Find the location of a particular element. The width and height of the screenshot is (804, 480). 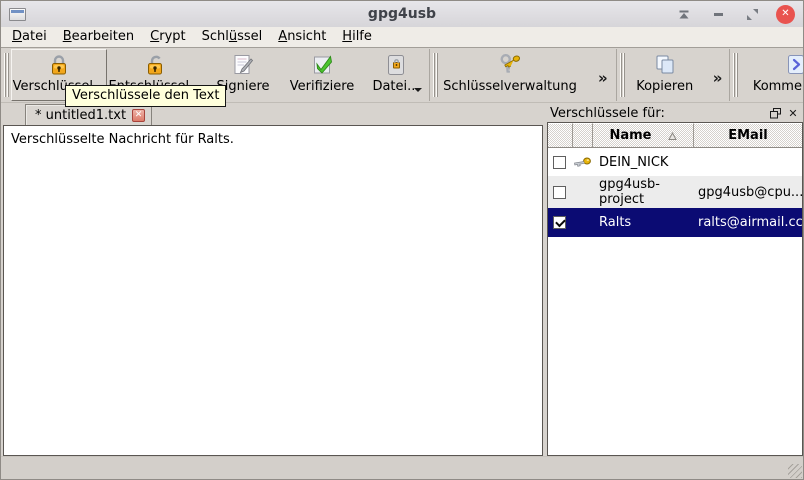

edit-toolbar: Kopieren » is located at coordinates (672, 75).